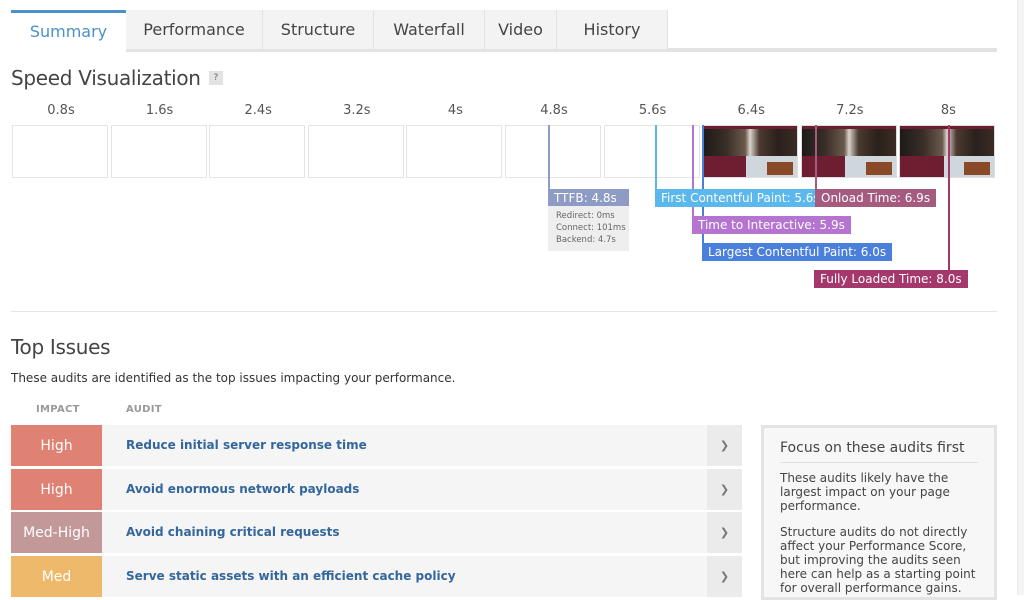  I want to click on filmstrip-frame-screenshot, so click(750, 151).